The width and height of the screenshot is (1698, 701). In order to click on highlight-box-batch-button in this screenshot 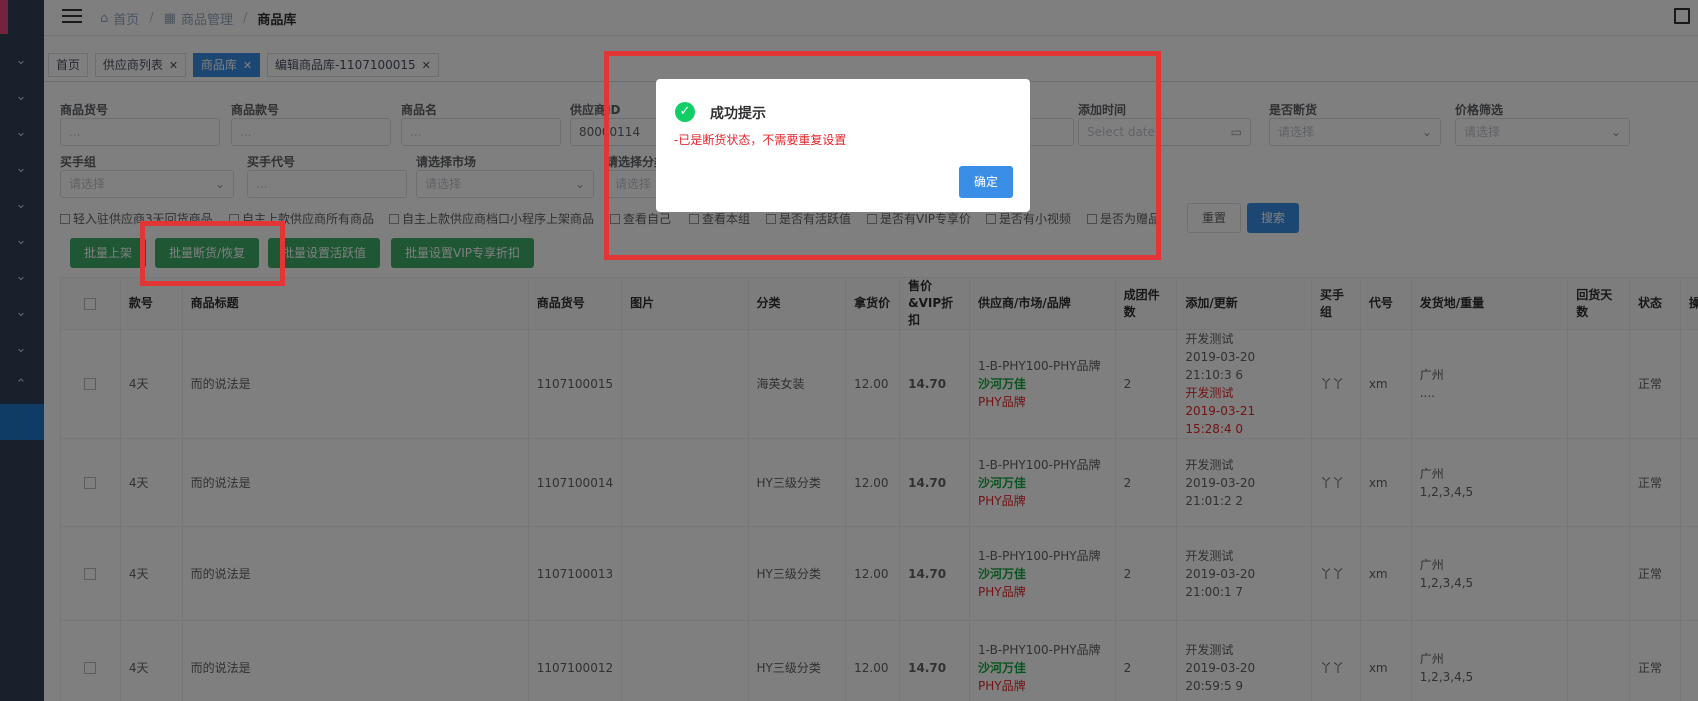, I will do `click(212, 253)`.